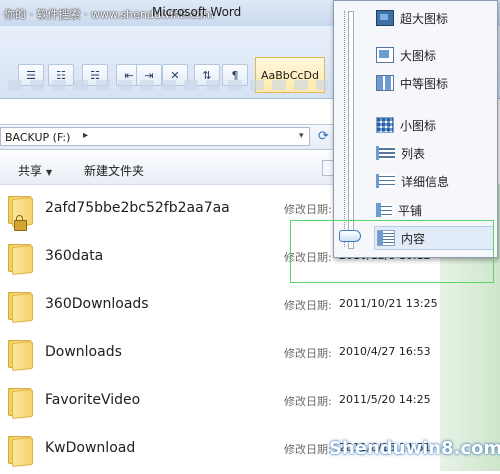 Image resolution: width=500 pixels, height=474 pixels. Describe the element at coordinates (168, 85) in the screenshot. I see `ribbon-decoration` at that location.